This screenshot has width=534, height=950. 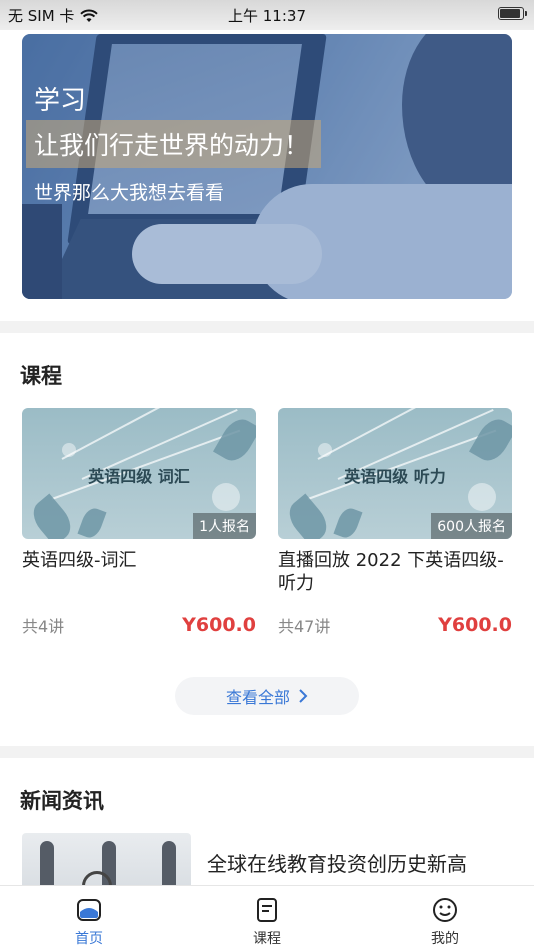 What do you see at coordinates (257, 697) in the screenshot?
I see `view-all-label: 查看全部` at bounding box center [257, 697].